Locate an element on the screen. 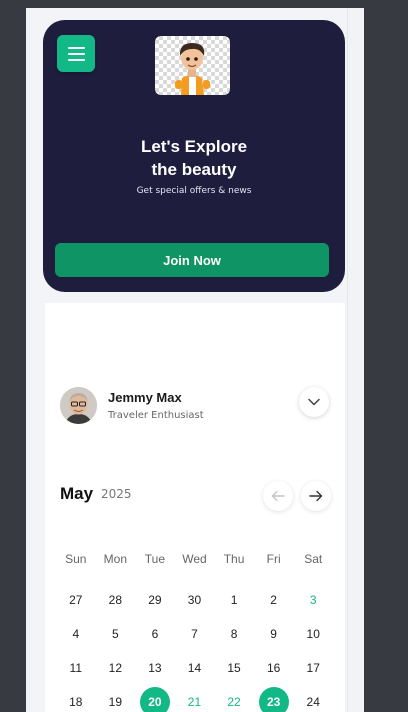 The width and height of the screenshot is (408, 712). weekday-label: Wed is located at coordinates (194, 559).